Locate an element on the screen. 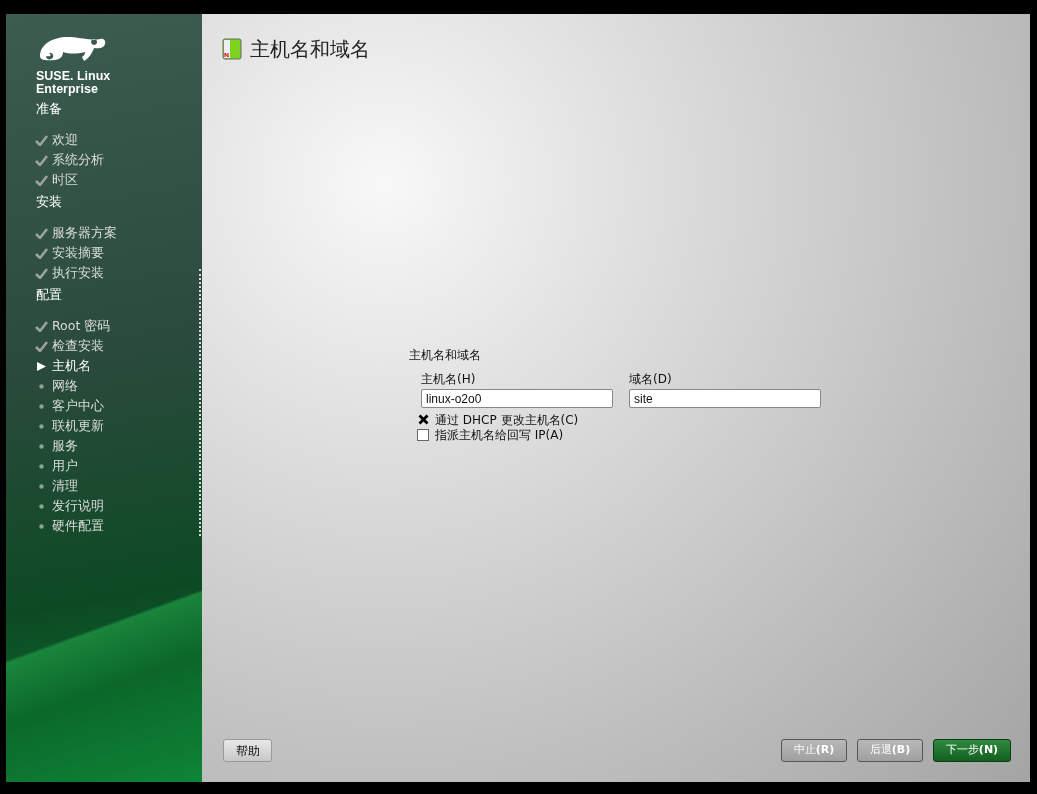 Image resolution: width=1037 pixels, height=794 pixels. step-label: 时区 is located at coordinates (65, 179).